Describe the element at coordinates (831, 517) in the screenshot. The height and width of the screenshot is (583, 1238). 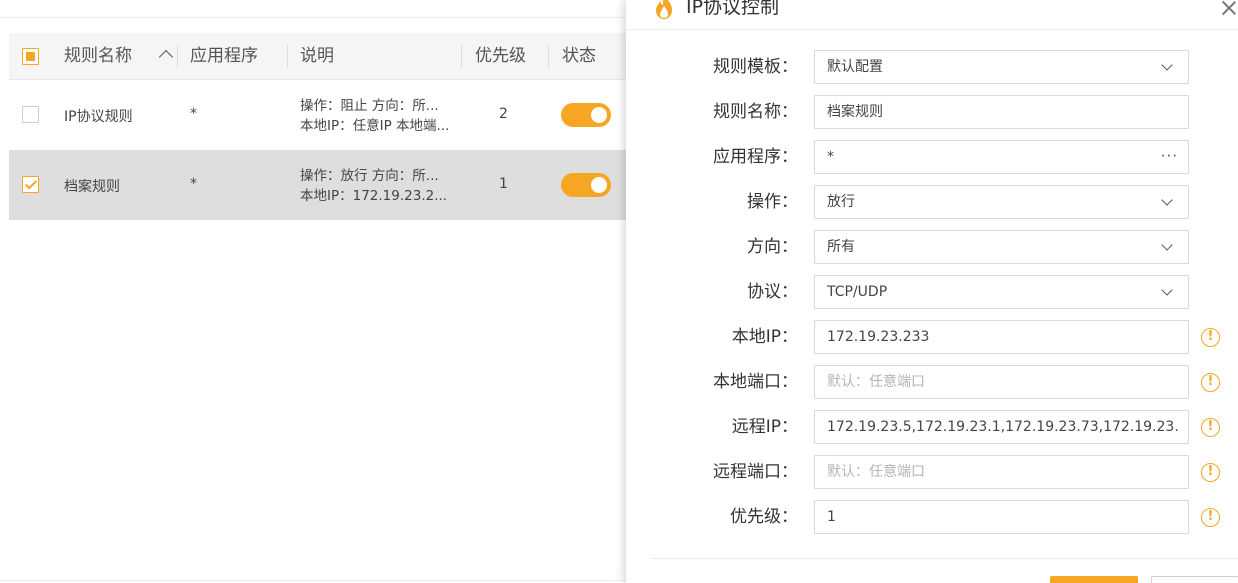
I see `field-value: 1` at that location.